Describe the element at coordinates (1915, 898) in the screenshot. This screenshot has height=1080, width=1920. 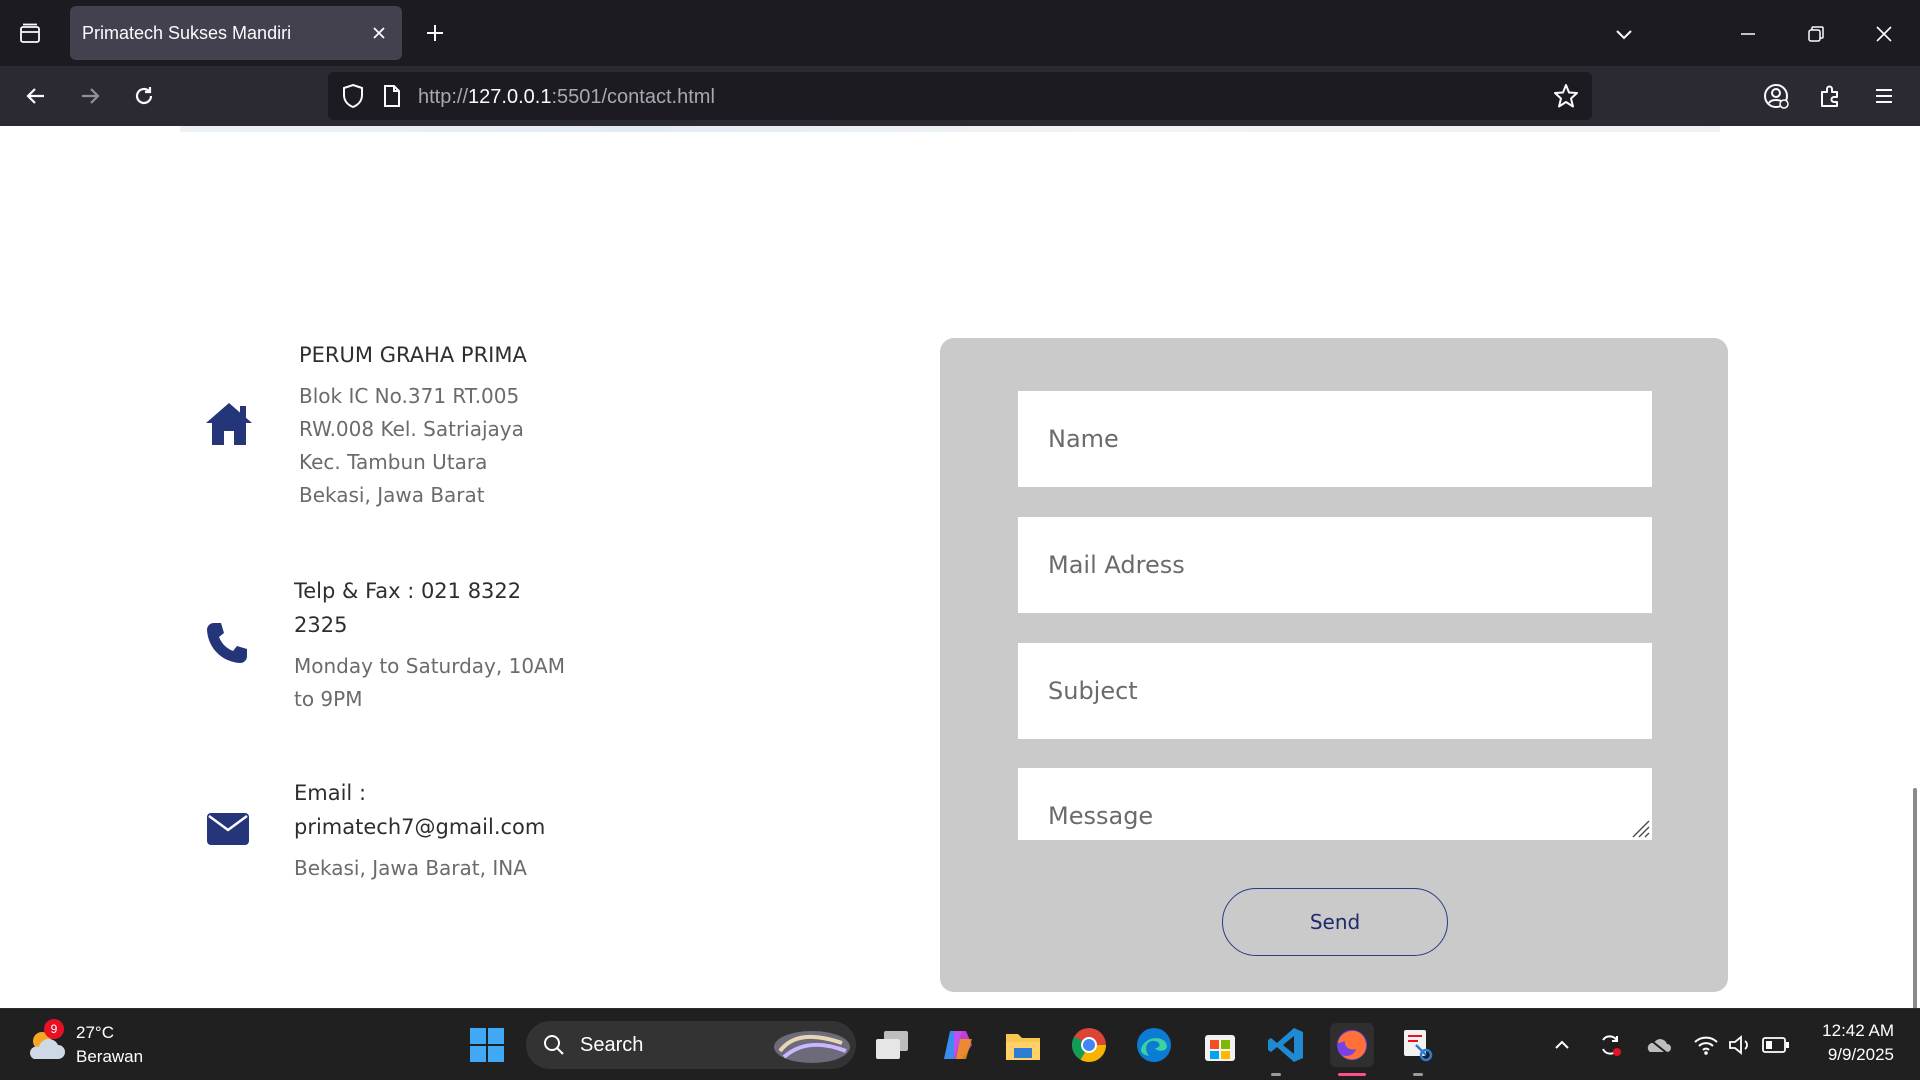
I see `page-scrollbar` at that location.